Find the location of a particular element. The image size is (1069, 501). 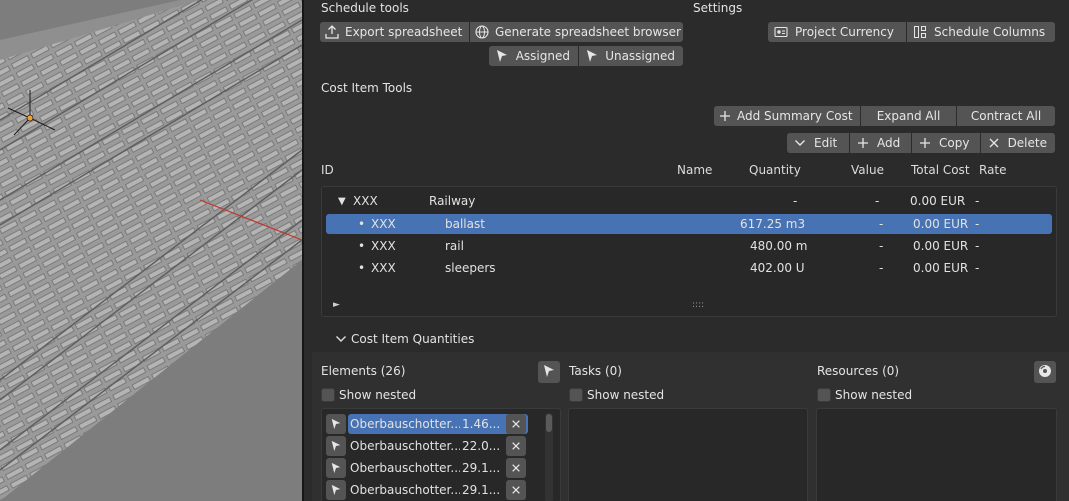

column-header-quantity: Quantity is located at coordinates (775, 170).